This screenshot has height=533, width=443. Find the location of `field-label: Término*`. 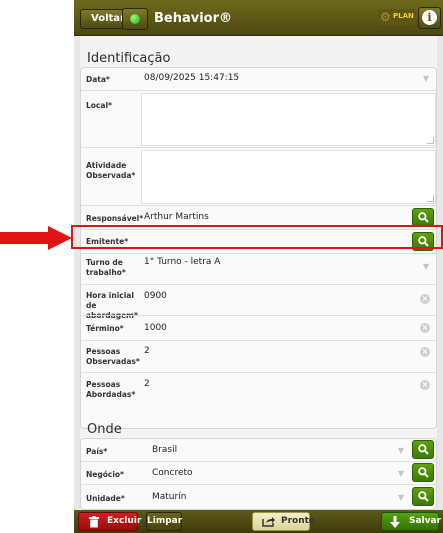

field-label: Término* is located at coordinates (105, 328).